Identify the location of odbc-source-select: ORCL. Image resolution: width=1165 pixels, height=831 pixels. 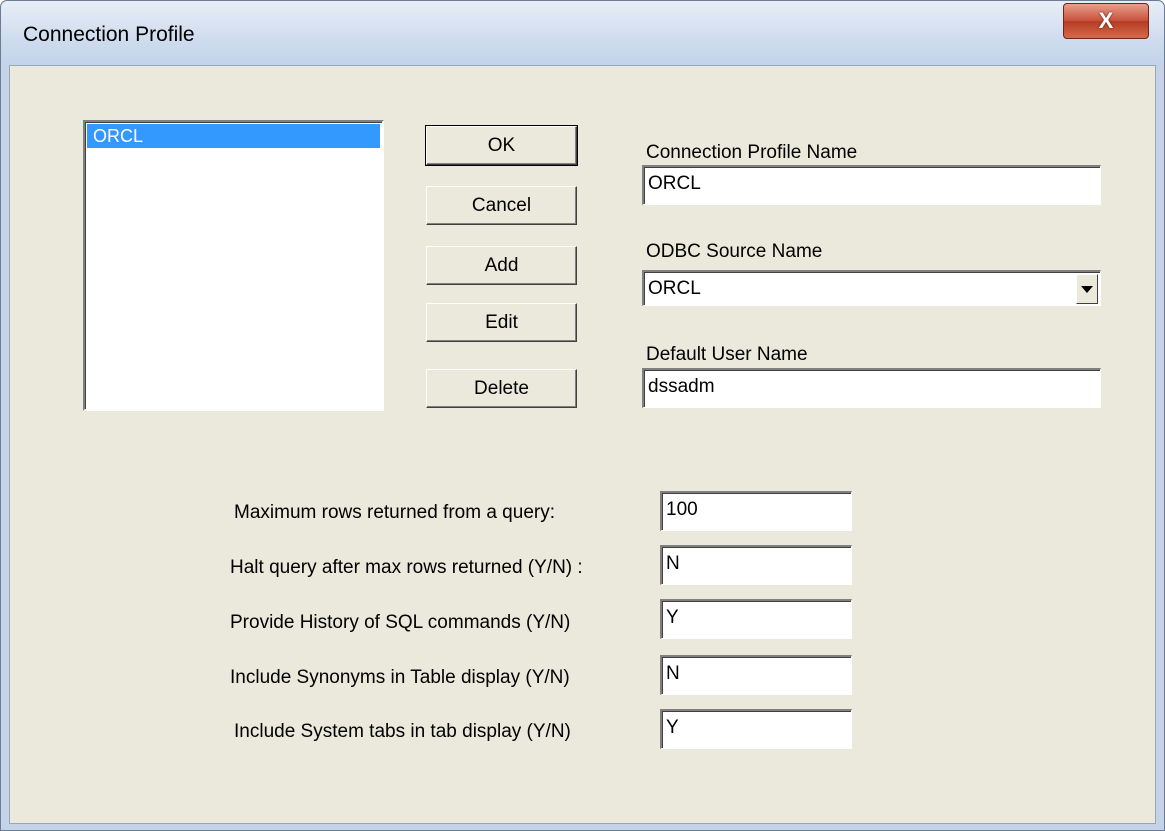
(871, 288).